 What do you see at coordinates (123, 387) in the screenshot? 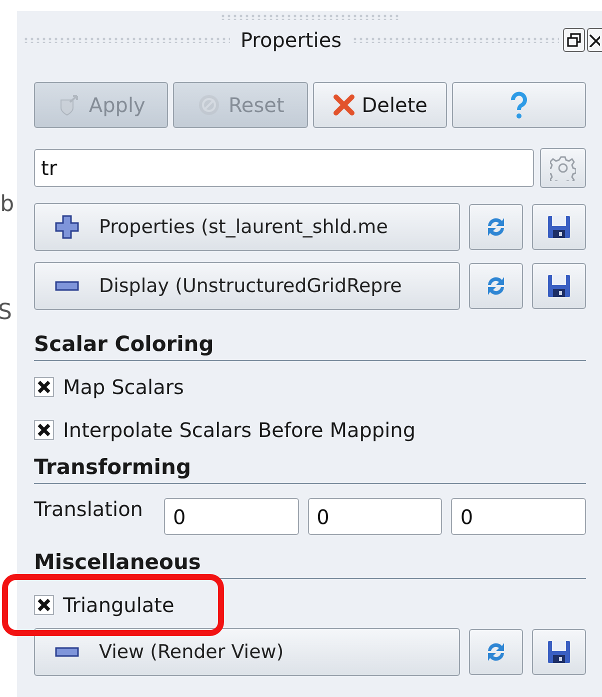
I see `checkbox-label: Map Scalars` at bounding box center [123, 387].